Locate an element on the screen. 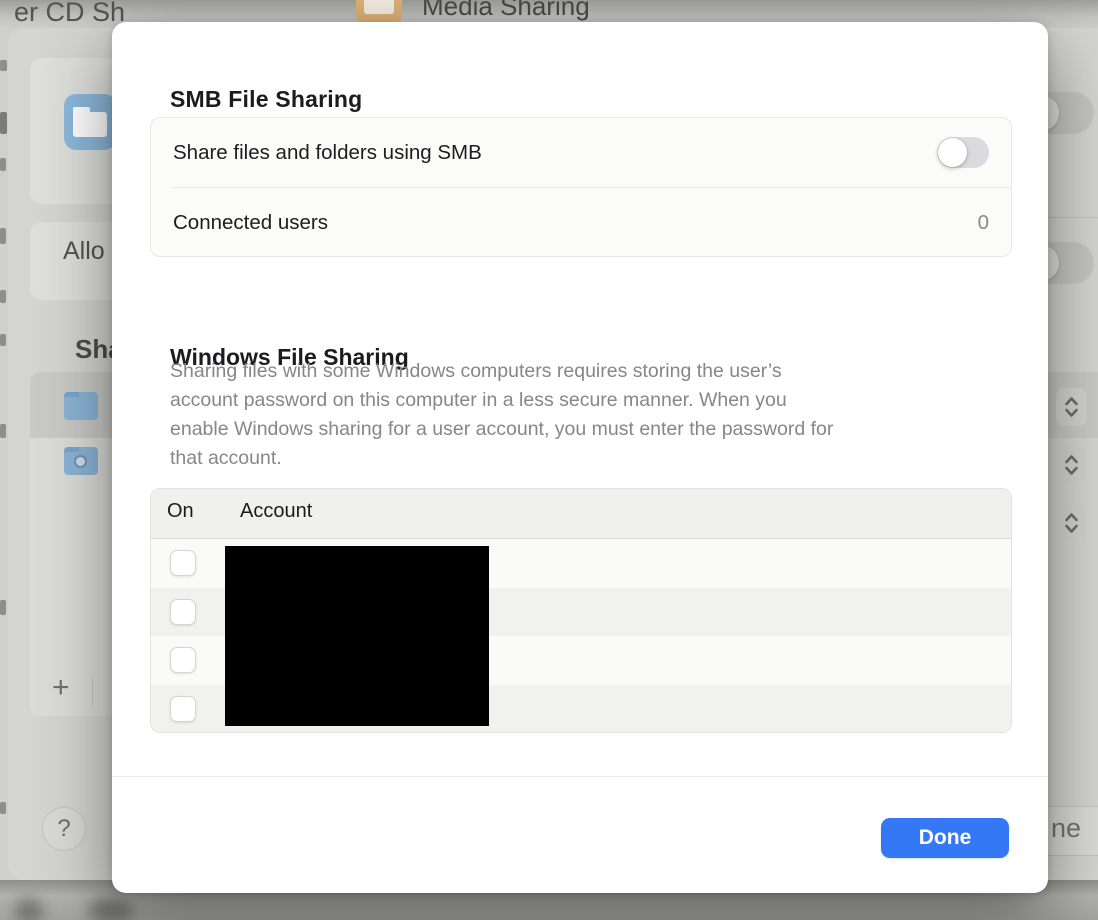  public-folder-icon is located at coordinates (81, 461).